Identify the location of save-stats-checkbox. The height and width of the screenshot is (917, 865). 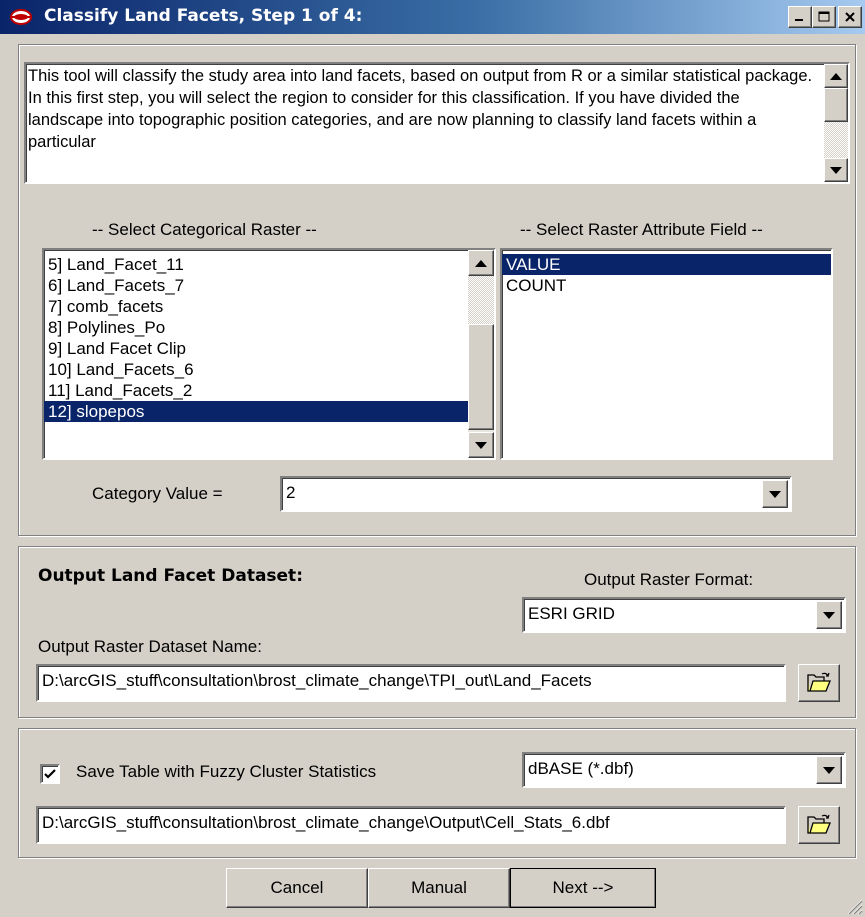
(50, 774).